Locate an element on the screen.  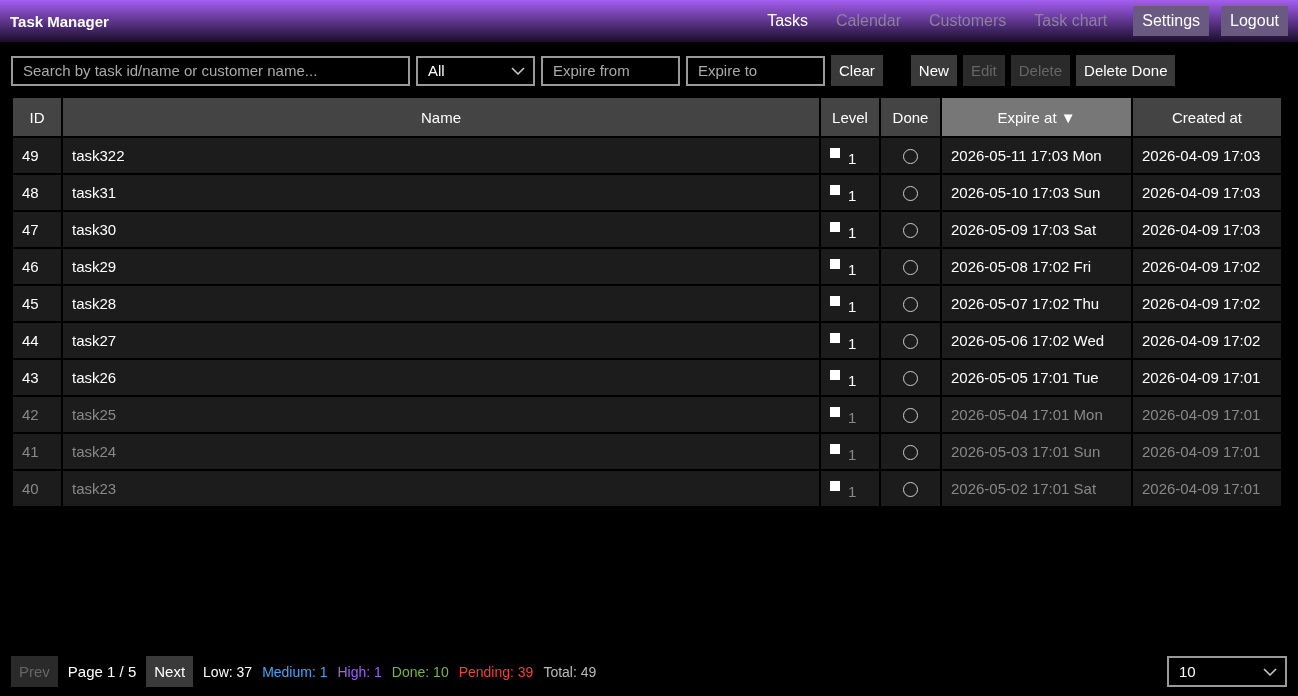
toolbar-button: New is located at coordinates (933, 70).